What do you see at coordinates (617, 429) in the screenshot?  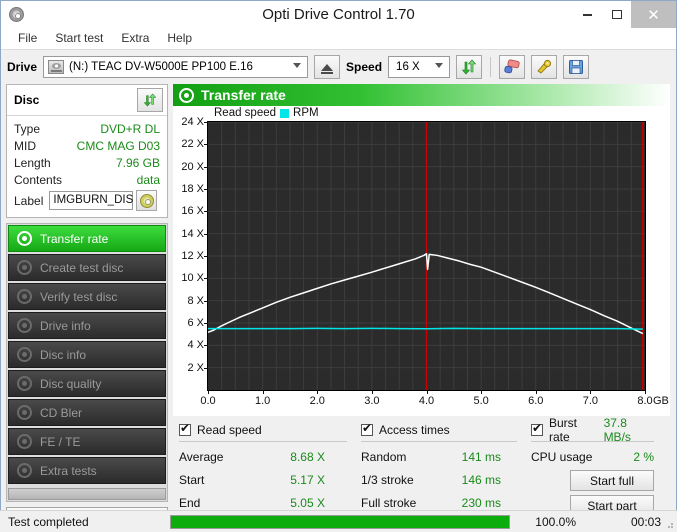 I see `burst-rate-value: 37.8 MB/s` at bounding box center [617, 429].